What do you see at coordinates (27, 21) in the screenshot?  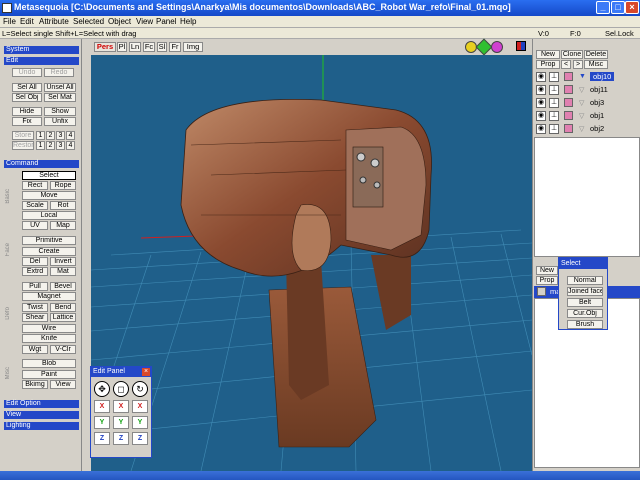 I see `menu-edit: Edit` at bounding box center [27, 21].